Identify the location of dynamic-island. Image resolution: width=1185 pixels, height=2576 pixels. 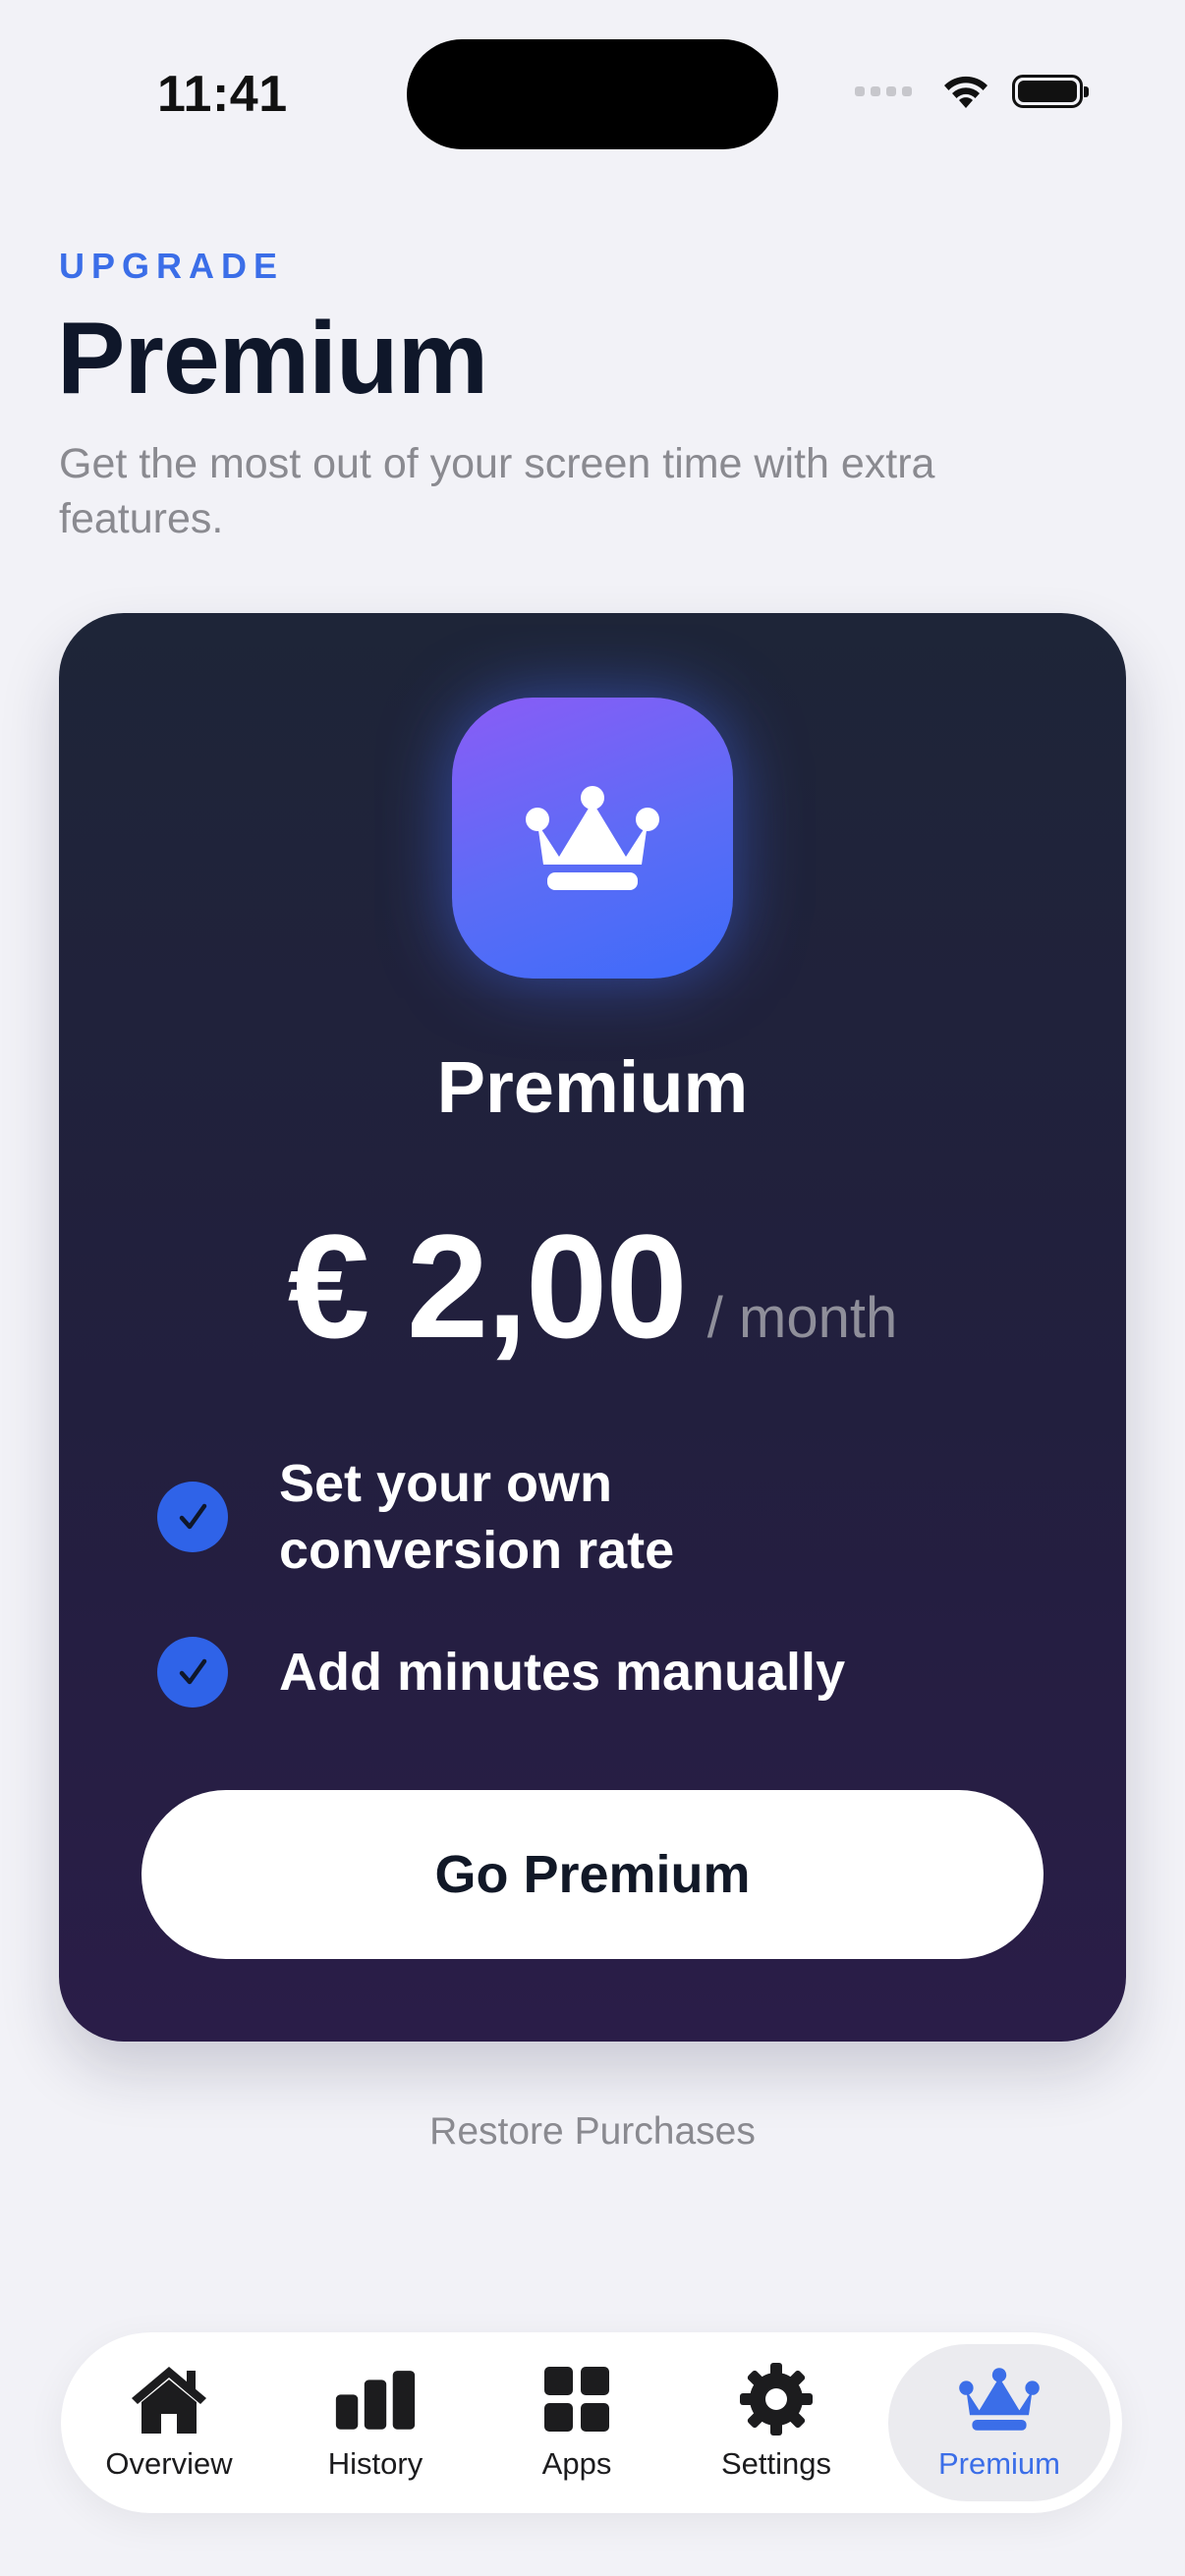
(592, 94).